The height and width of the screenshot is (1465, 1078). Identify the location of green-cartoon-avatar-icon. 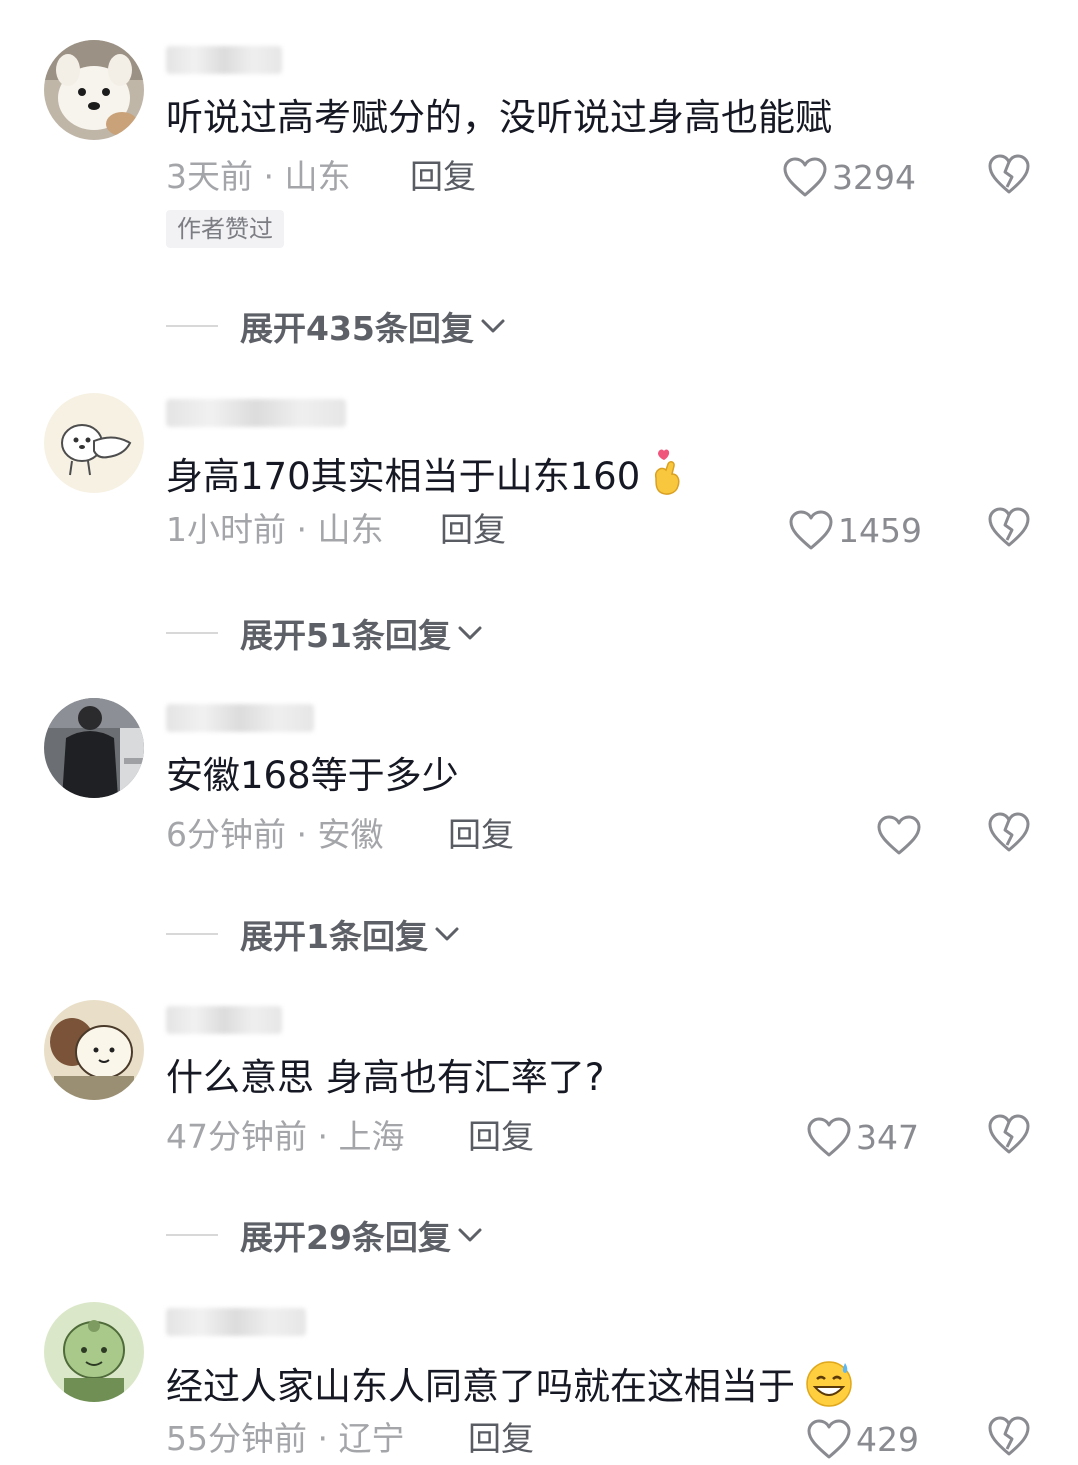
(94, 1352).